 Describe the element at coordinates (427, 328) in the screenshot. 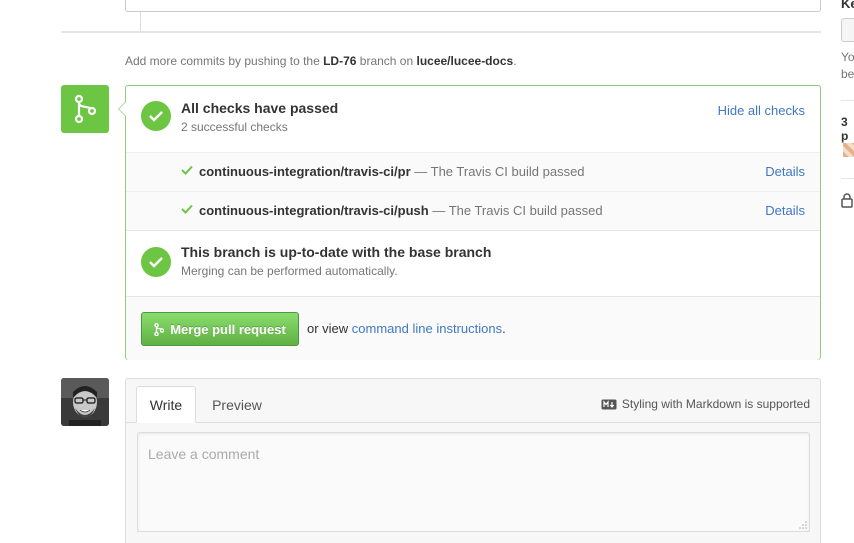

I see `command-line-instructions-link: command line instructions` at that location.